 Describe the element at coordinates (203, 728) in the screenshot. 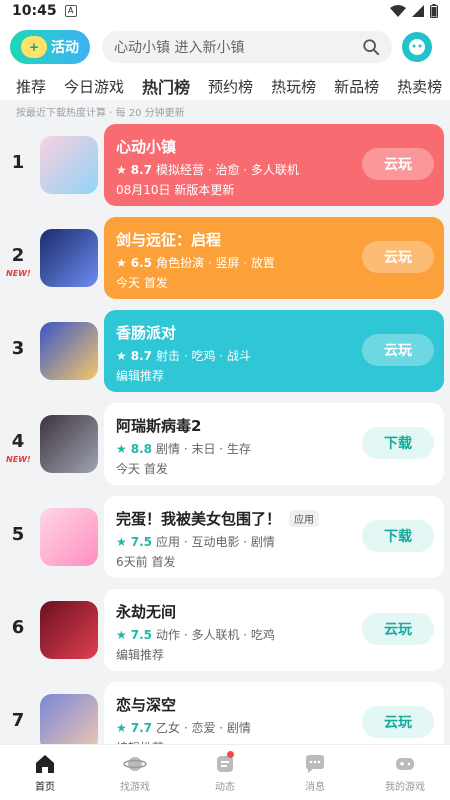

I see `game-tags: 乙女 · 恋爱 · 剧情` at that location.